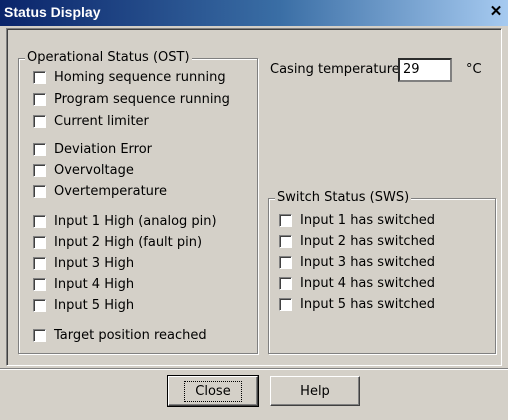  I want to click on ost-input4-checkbox: Input 4 High, so click(83, 284).